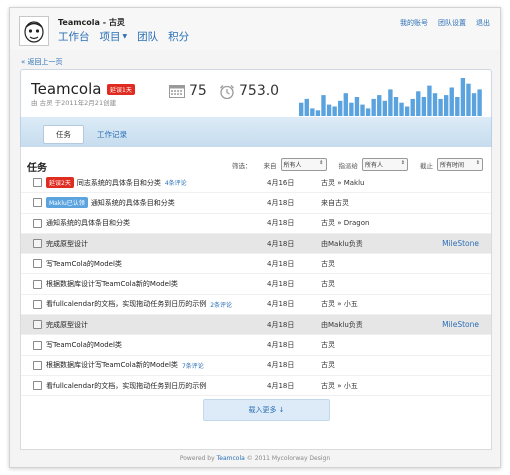 This screenshot has height=475, width=510. Describe the element at coordinates (374, 165) in the screenshot. I see `assign-select-value: 所有人` at that location.